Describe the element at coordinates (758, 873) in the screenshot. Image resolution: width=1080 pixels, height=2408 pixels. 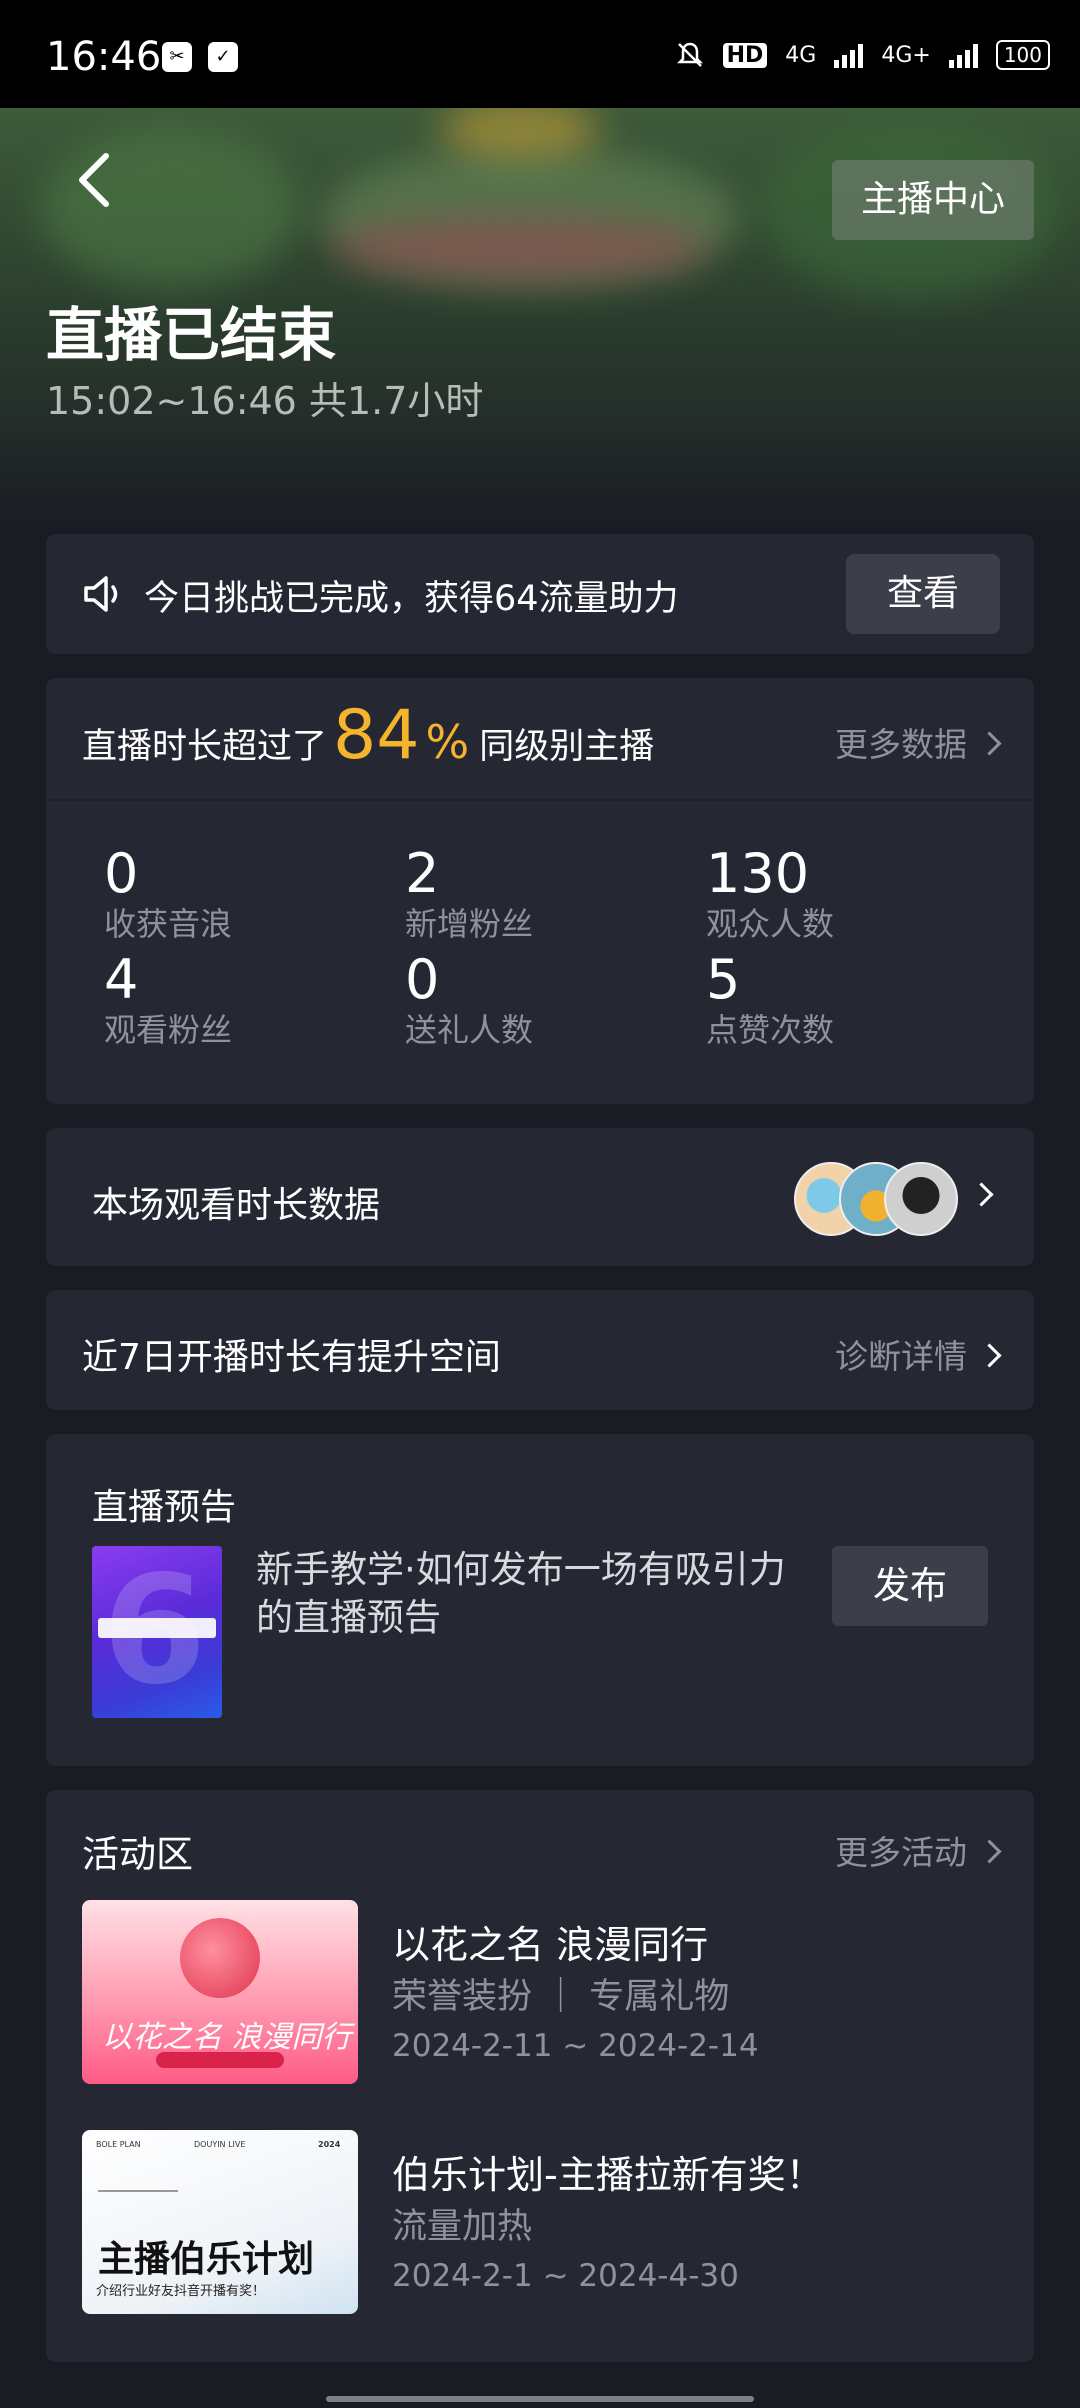
I see `stat-value: 130` at that location.